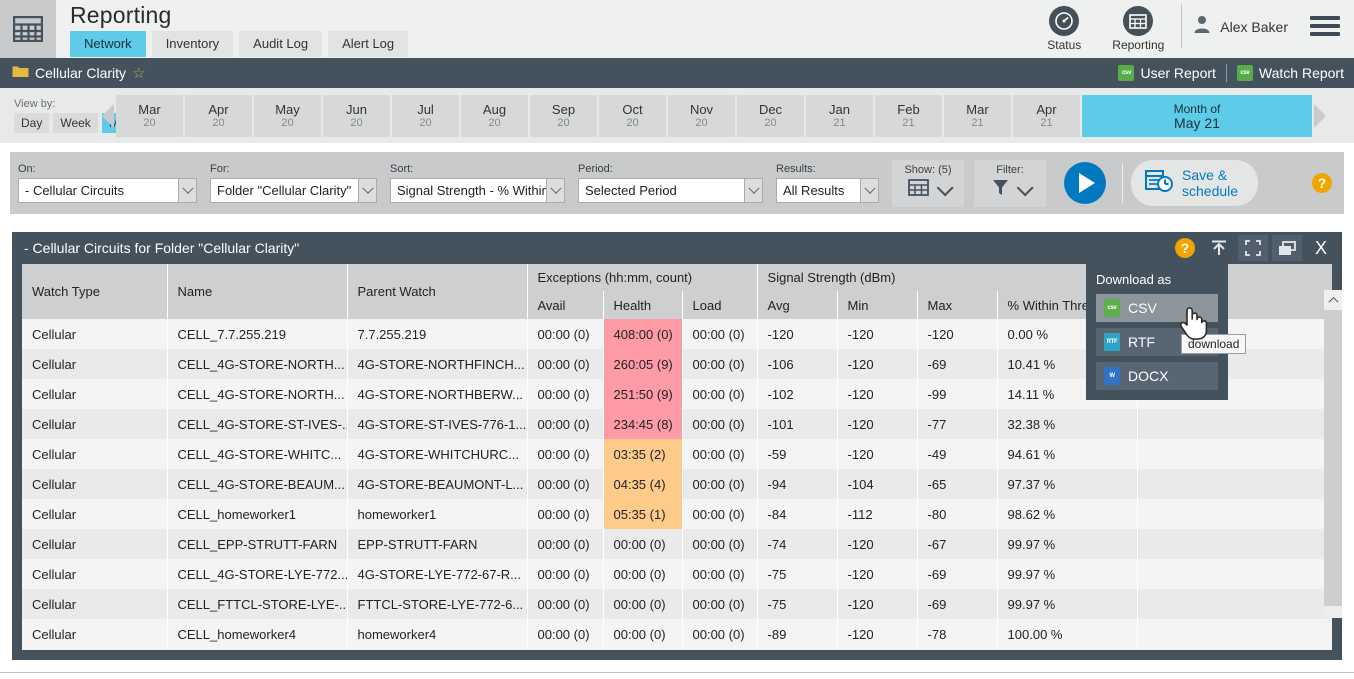 This screenshot has height=679, width=1354. I want to click on sort-select: Signal Strength - % Within, so click(468, 190).